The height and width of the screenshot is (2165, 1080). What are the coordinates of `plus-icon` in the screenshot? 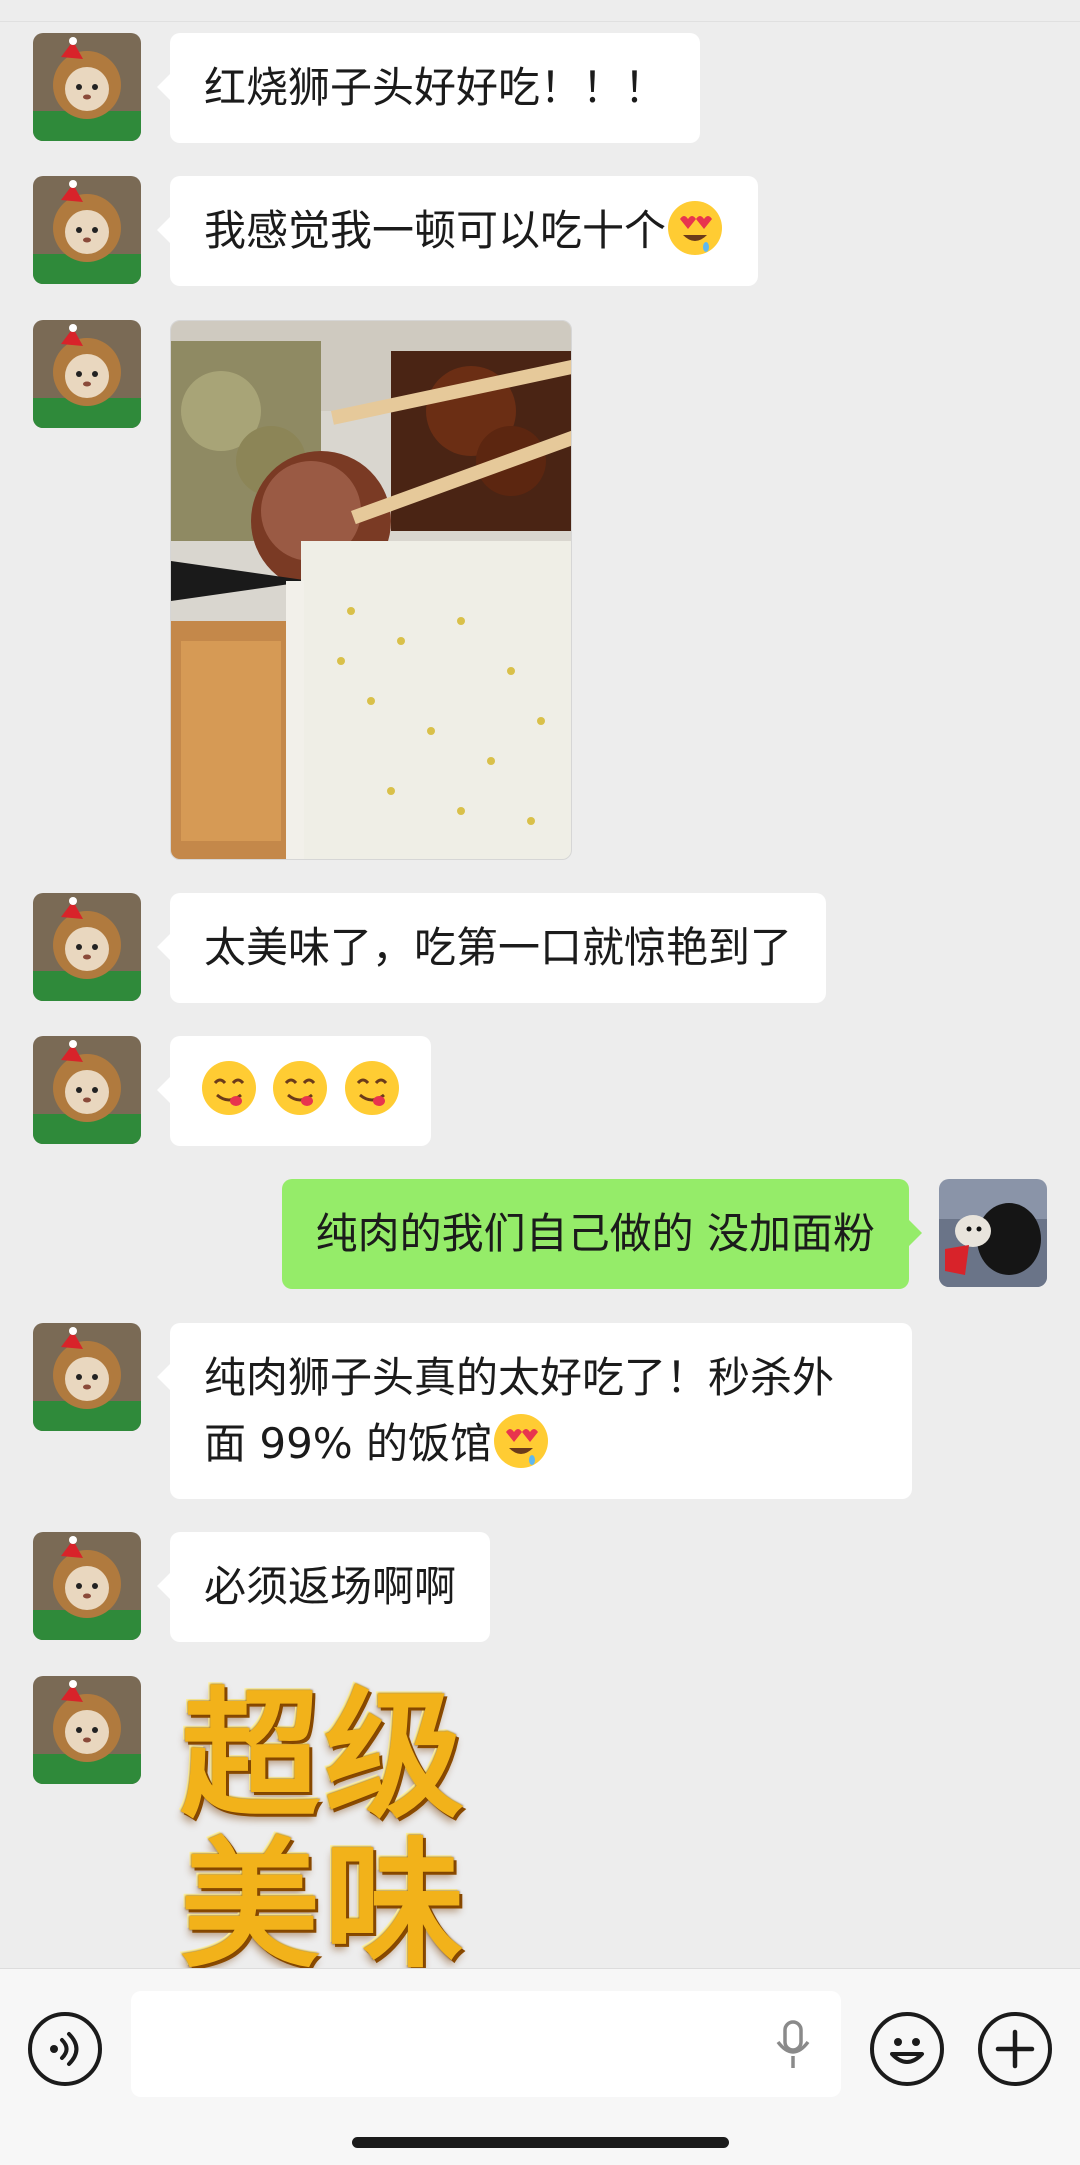 It's located at (1015, 2049).